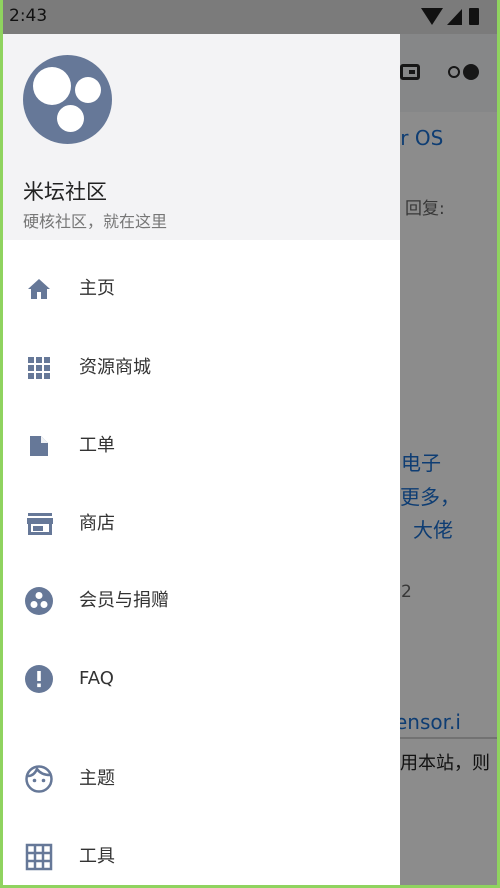 Image resolution: width=500 pixels, height=888 pixels. Describe the element at coordinates (250, 17) in the screenshot. I see `status-bar: 2:43` at that location.